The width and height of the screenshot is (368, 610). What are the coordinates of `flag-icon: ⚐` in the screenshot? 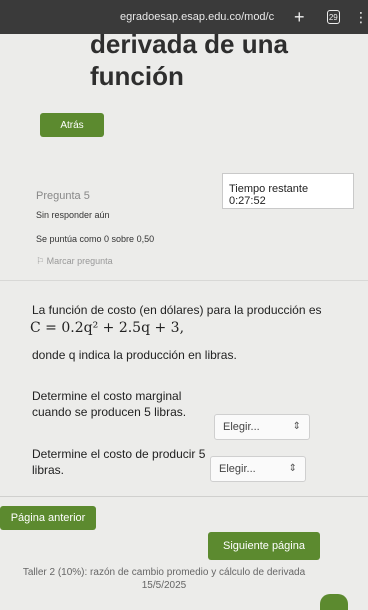 It's located at (41, 261).